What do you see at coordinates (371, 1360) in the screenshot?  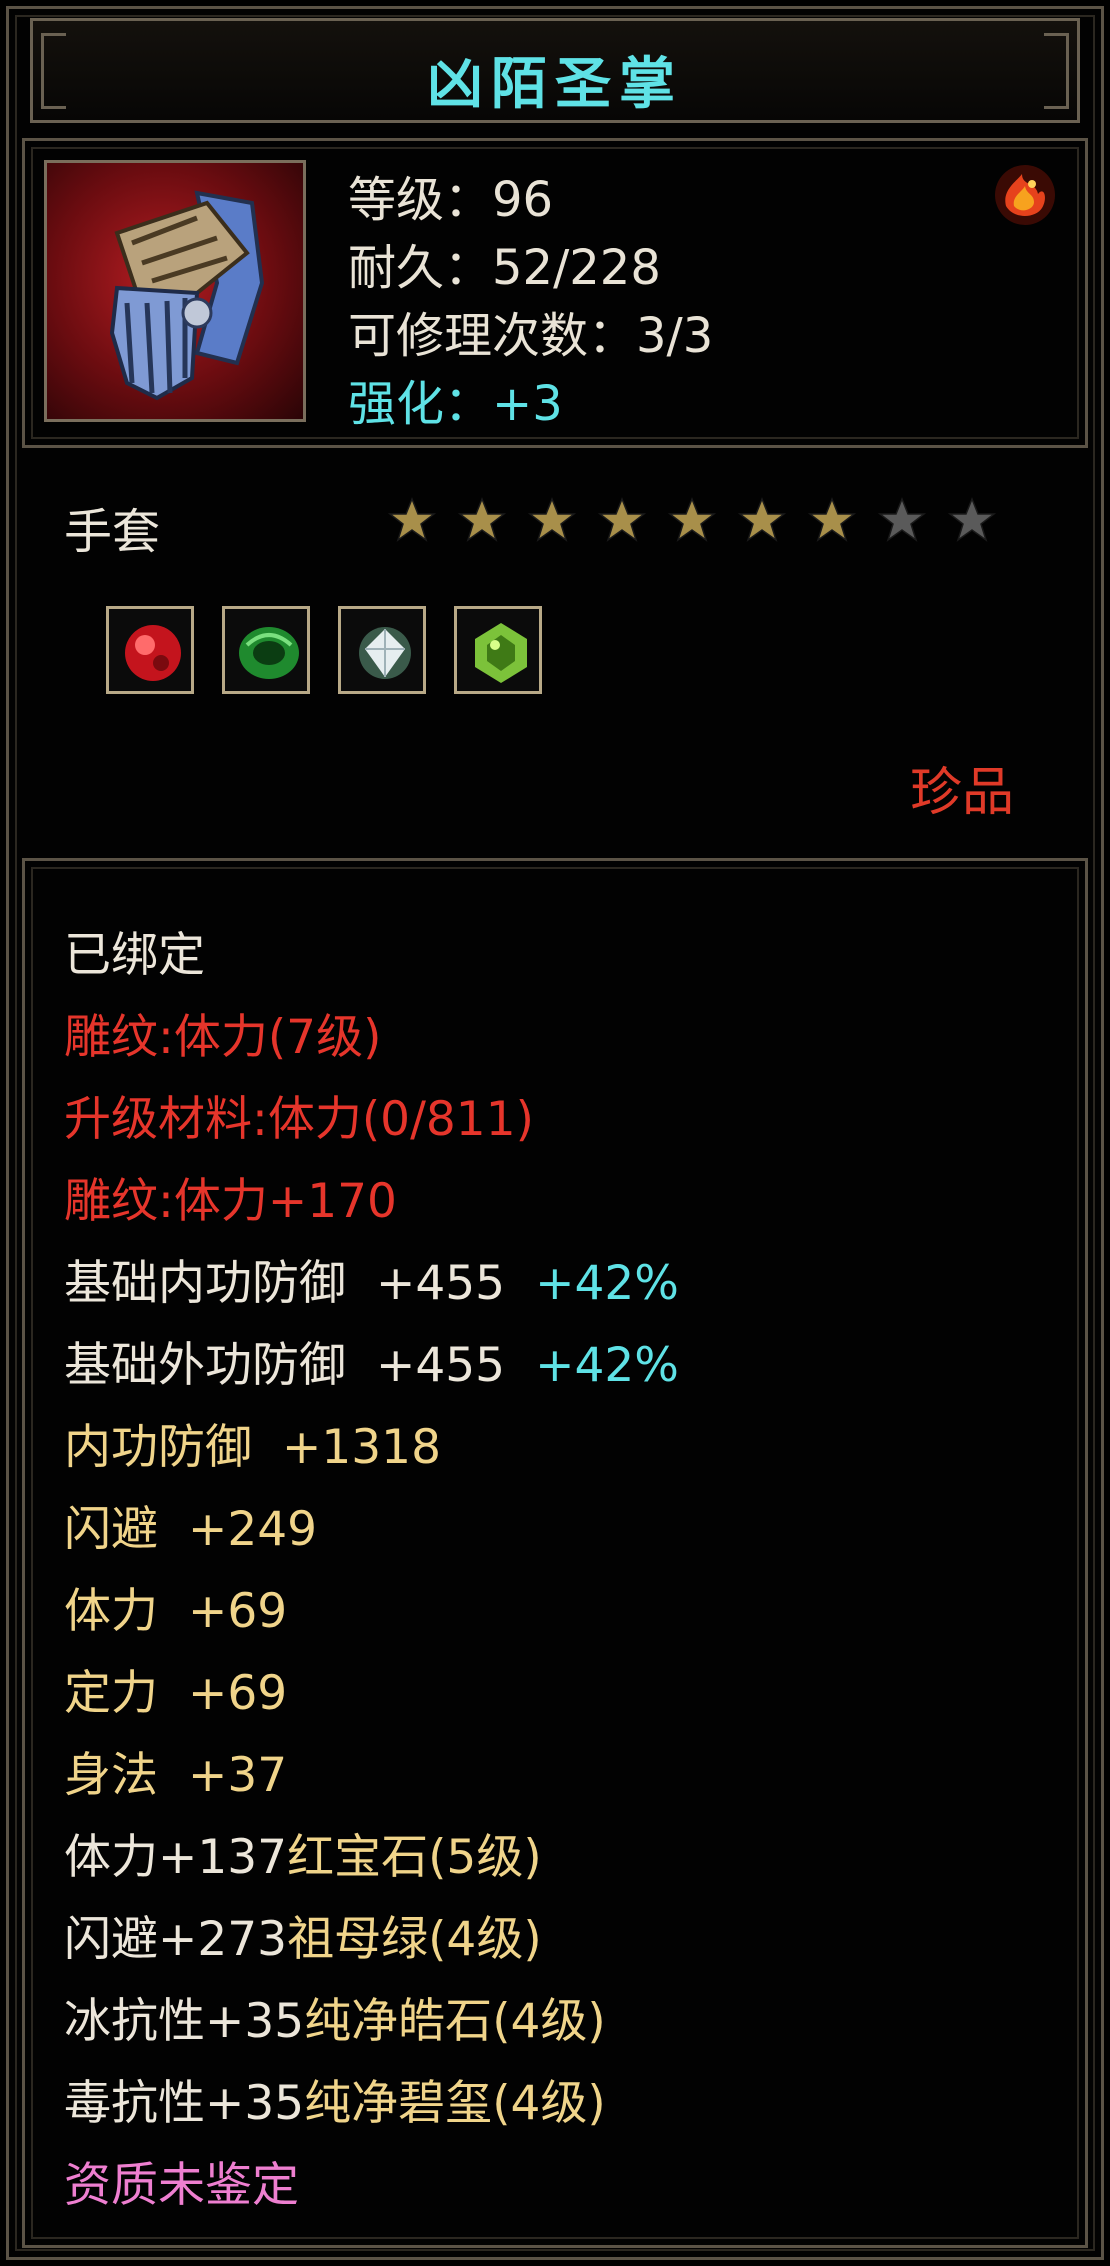 I see `base-outer-defense: 基础外功防御 +455 +42%` at bounding box center [371, 1360].